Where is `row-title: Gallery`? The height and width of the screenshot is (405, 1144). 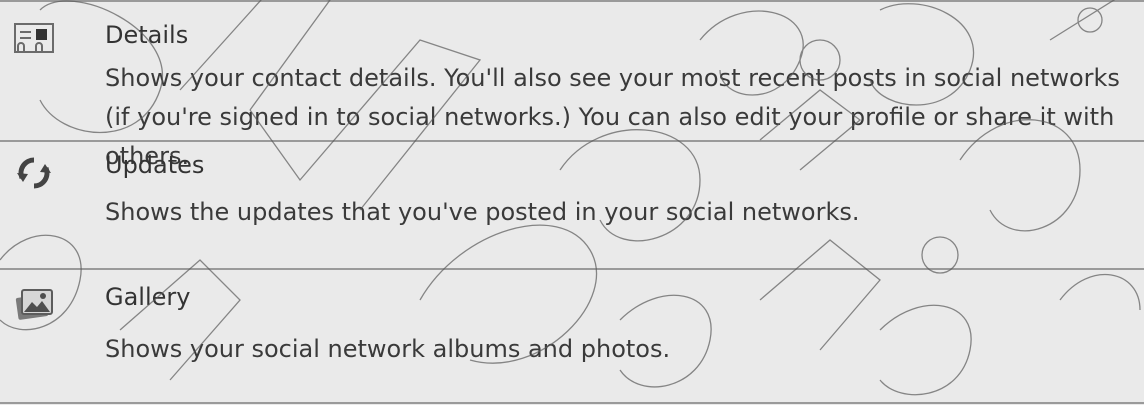
row-title: Gallery is located at coordinates (148, 297).